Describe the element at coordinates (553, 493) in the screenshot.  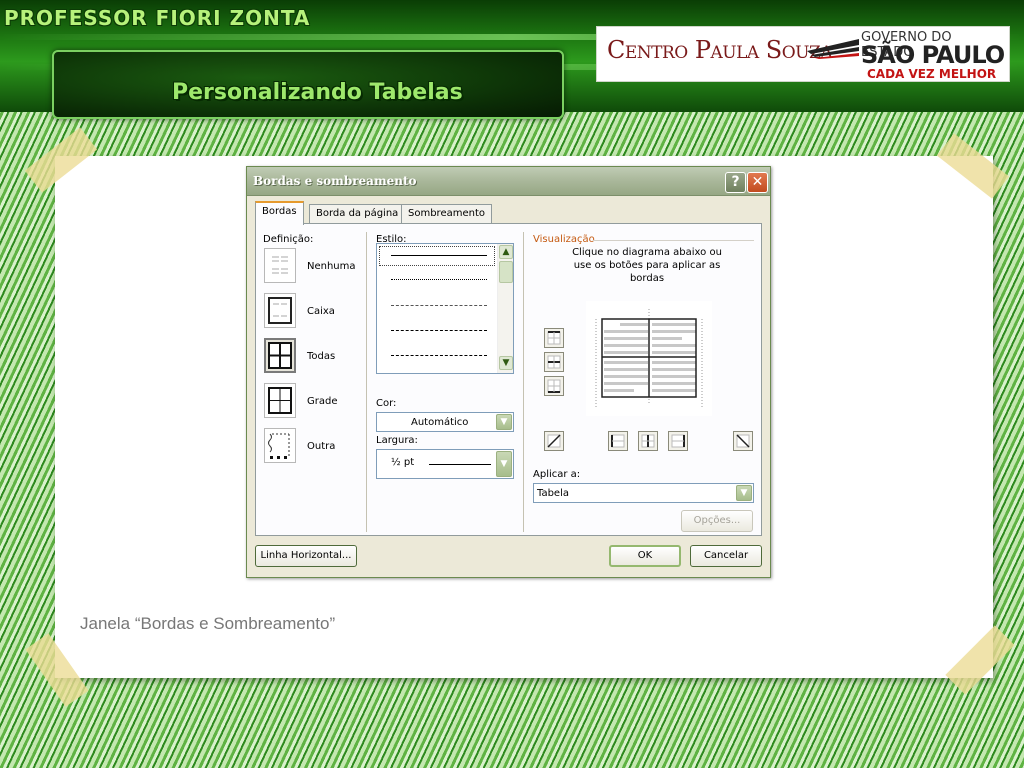
I see `apply-to-value: Tabela` at that location.